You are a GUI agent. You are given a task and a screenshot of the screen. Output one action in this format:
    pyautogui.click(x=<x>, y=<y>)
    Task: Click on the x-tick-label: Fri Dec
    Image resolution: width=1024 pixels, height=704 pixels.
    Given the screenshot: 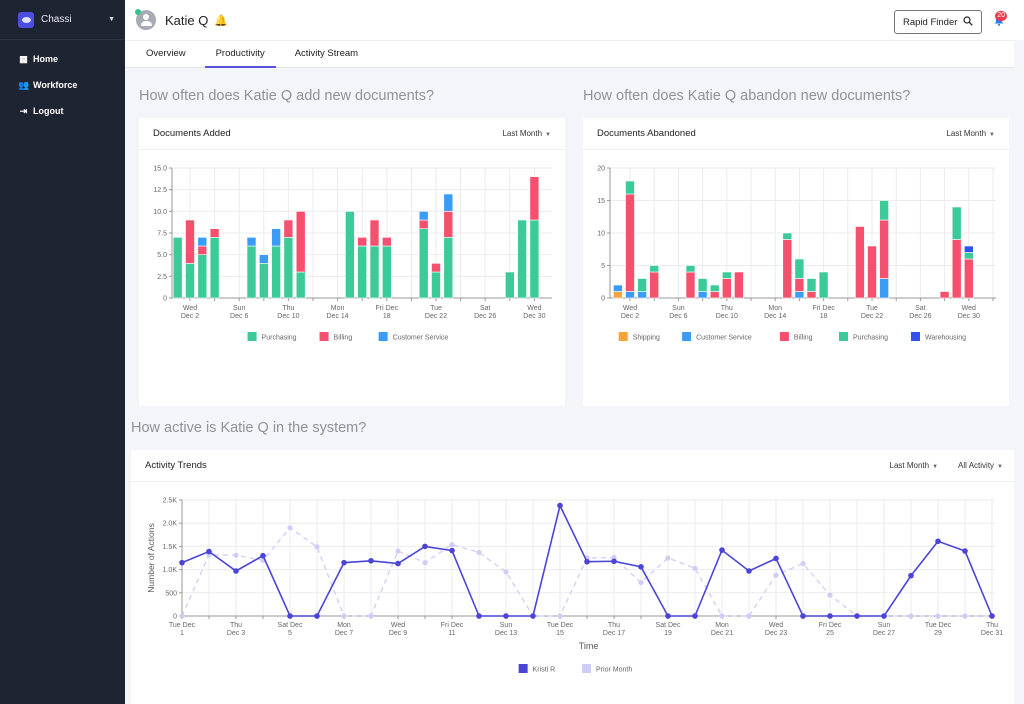 What is the action you would take?
    pyautogui.click(x=823, y=308)
    